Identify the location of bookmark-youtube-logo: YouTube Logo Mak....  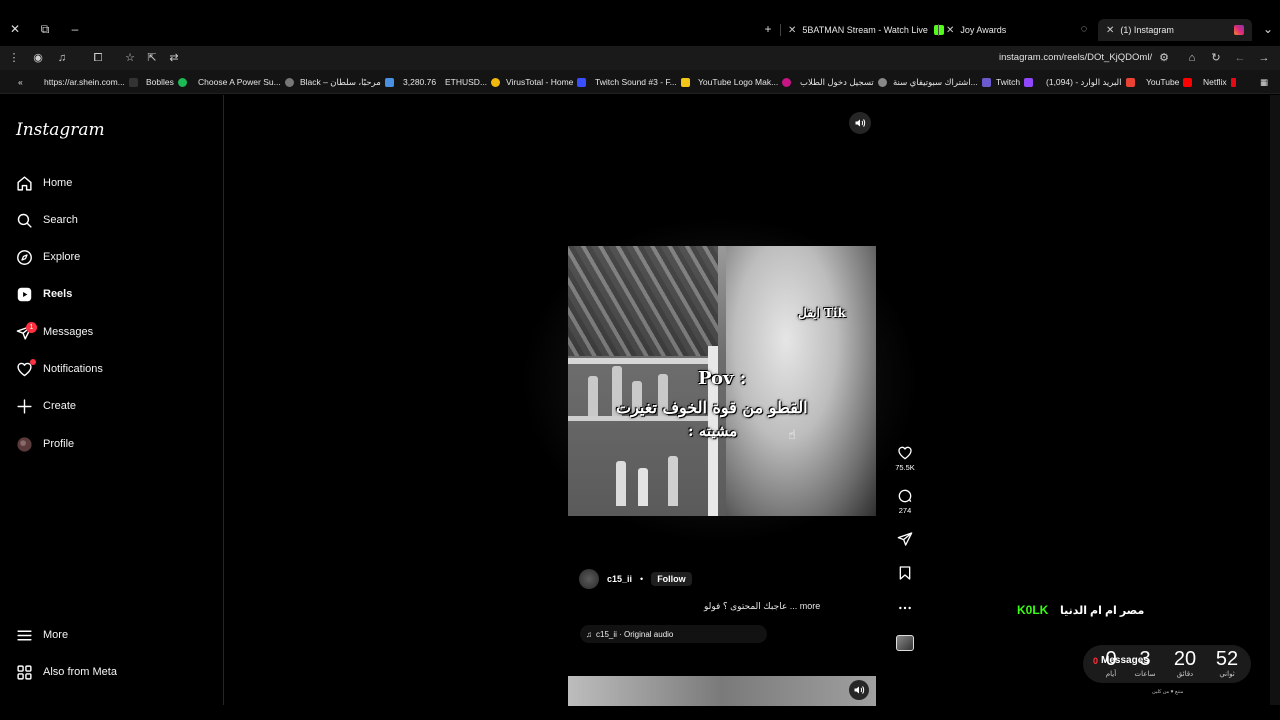
(745, 82).